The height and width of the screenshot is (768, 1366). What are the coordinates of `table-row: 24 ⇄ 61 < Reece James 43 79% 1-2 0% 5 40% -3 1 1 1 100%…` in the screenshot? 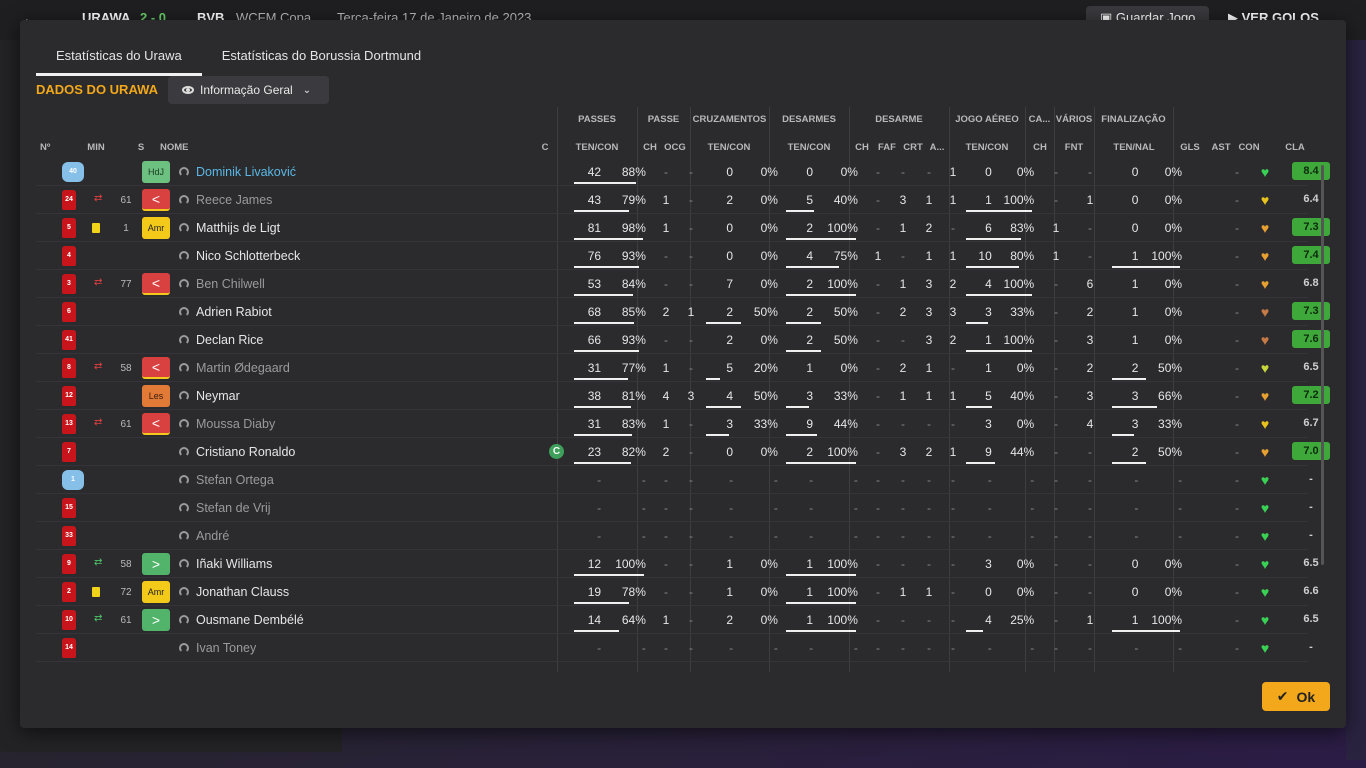 It's located at (677, 200).